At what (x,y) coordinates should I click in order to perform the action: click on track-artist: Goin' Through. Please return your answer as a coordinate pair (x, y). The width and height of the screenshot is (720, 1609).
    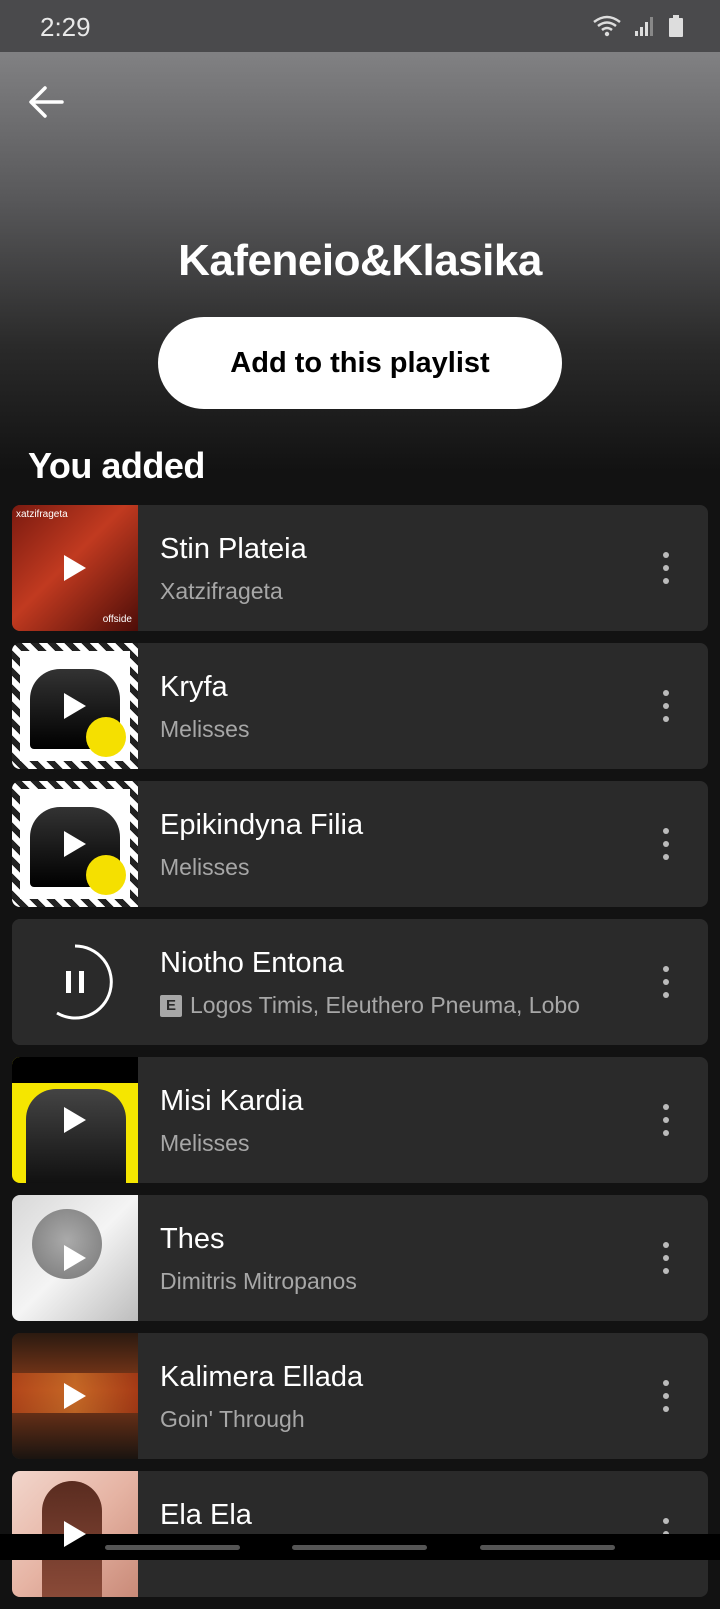
    Looking at the image, I should click on (232, 1419).